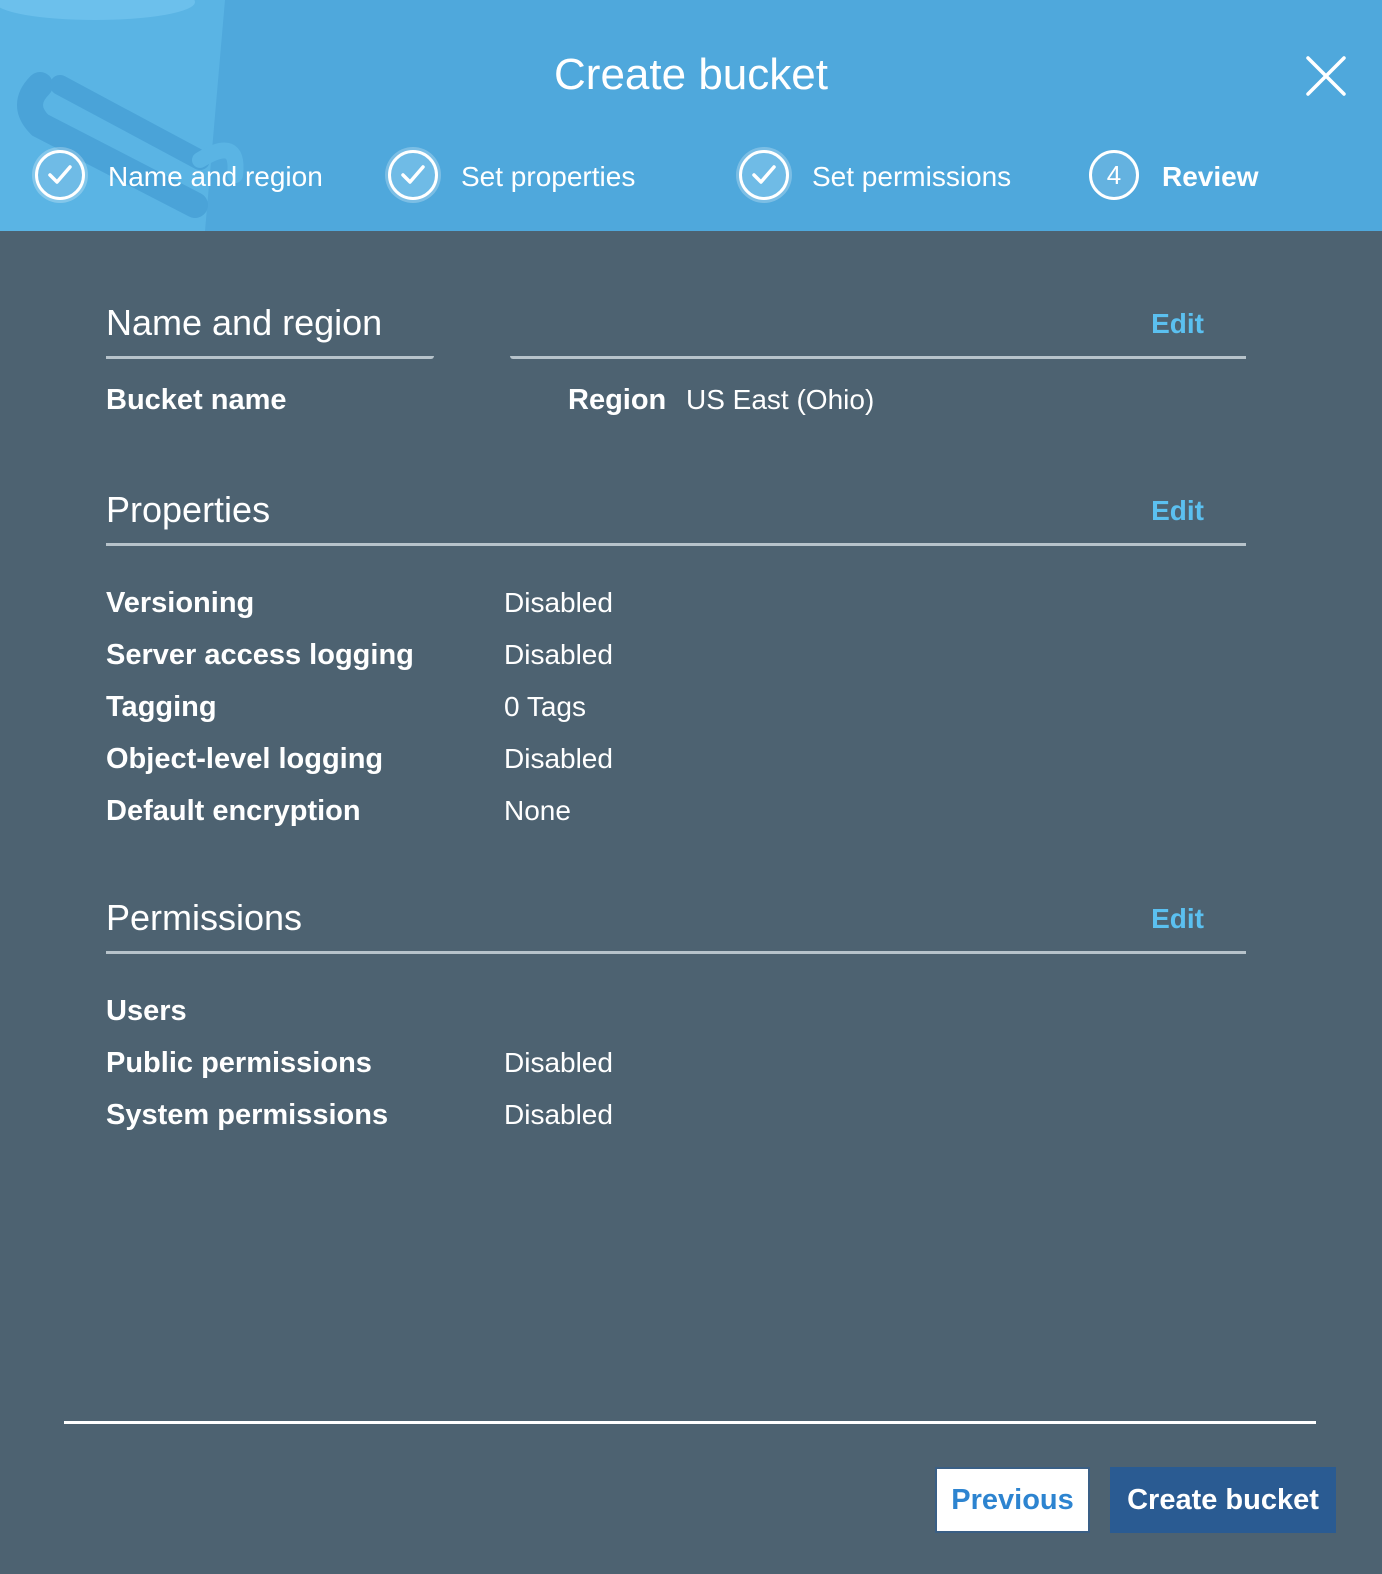 This screenshot has height=1574, width=1382. Describe the element at coordinates (247, 1115) in the screenshot. I see `system-permissions-label: System permissions` at that location.